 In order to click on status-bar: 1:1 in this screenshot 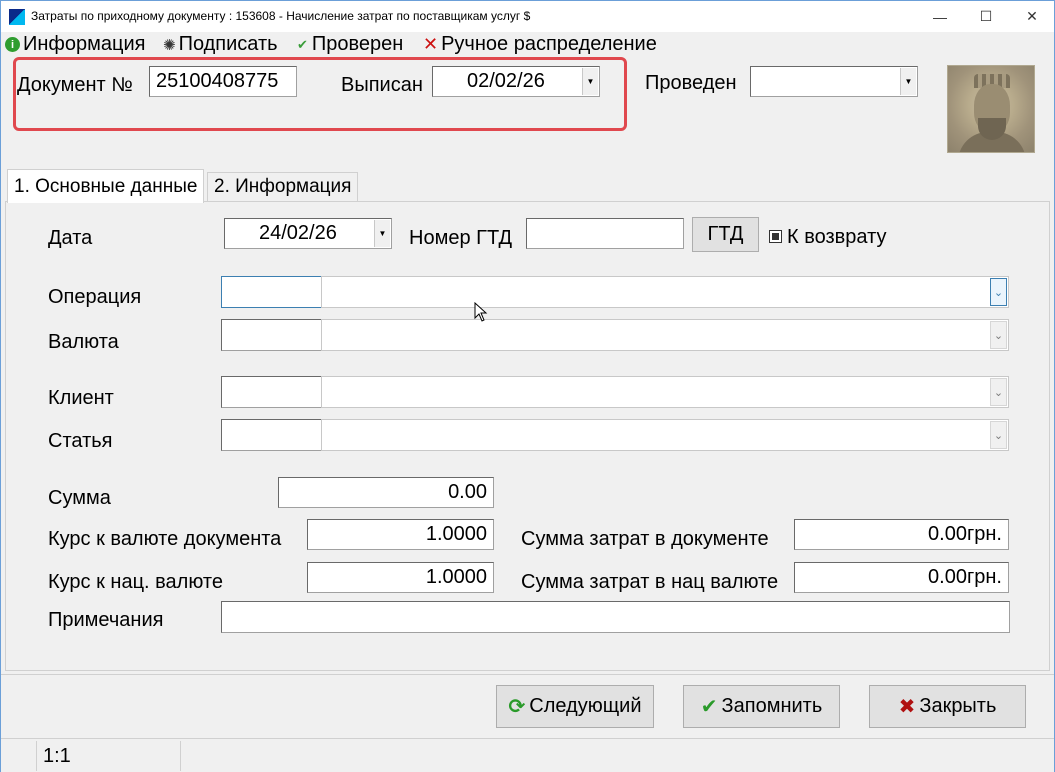, I will do `click(527, 755)`.